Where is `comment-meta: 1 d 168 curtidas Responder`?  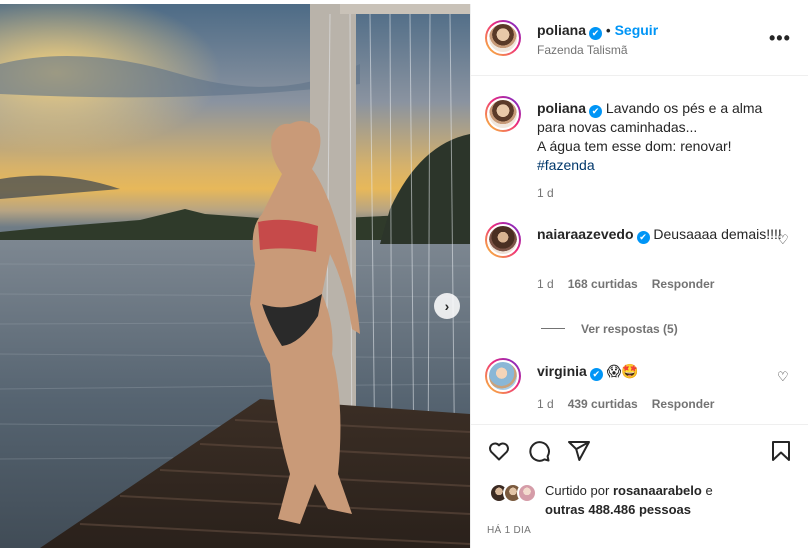 comment-meta: 1 d 168 curtidas Responder is located at coordinates (625, 284).